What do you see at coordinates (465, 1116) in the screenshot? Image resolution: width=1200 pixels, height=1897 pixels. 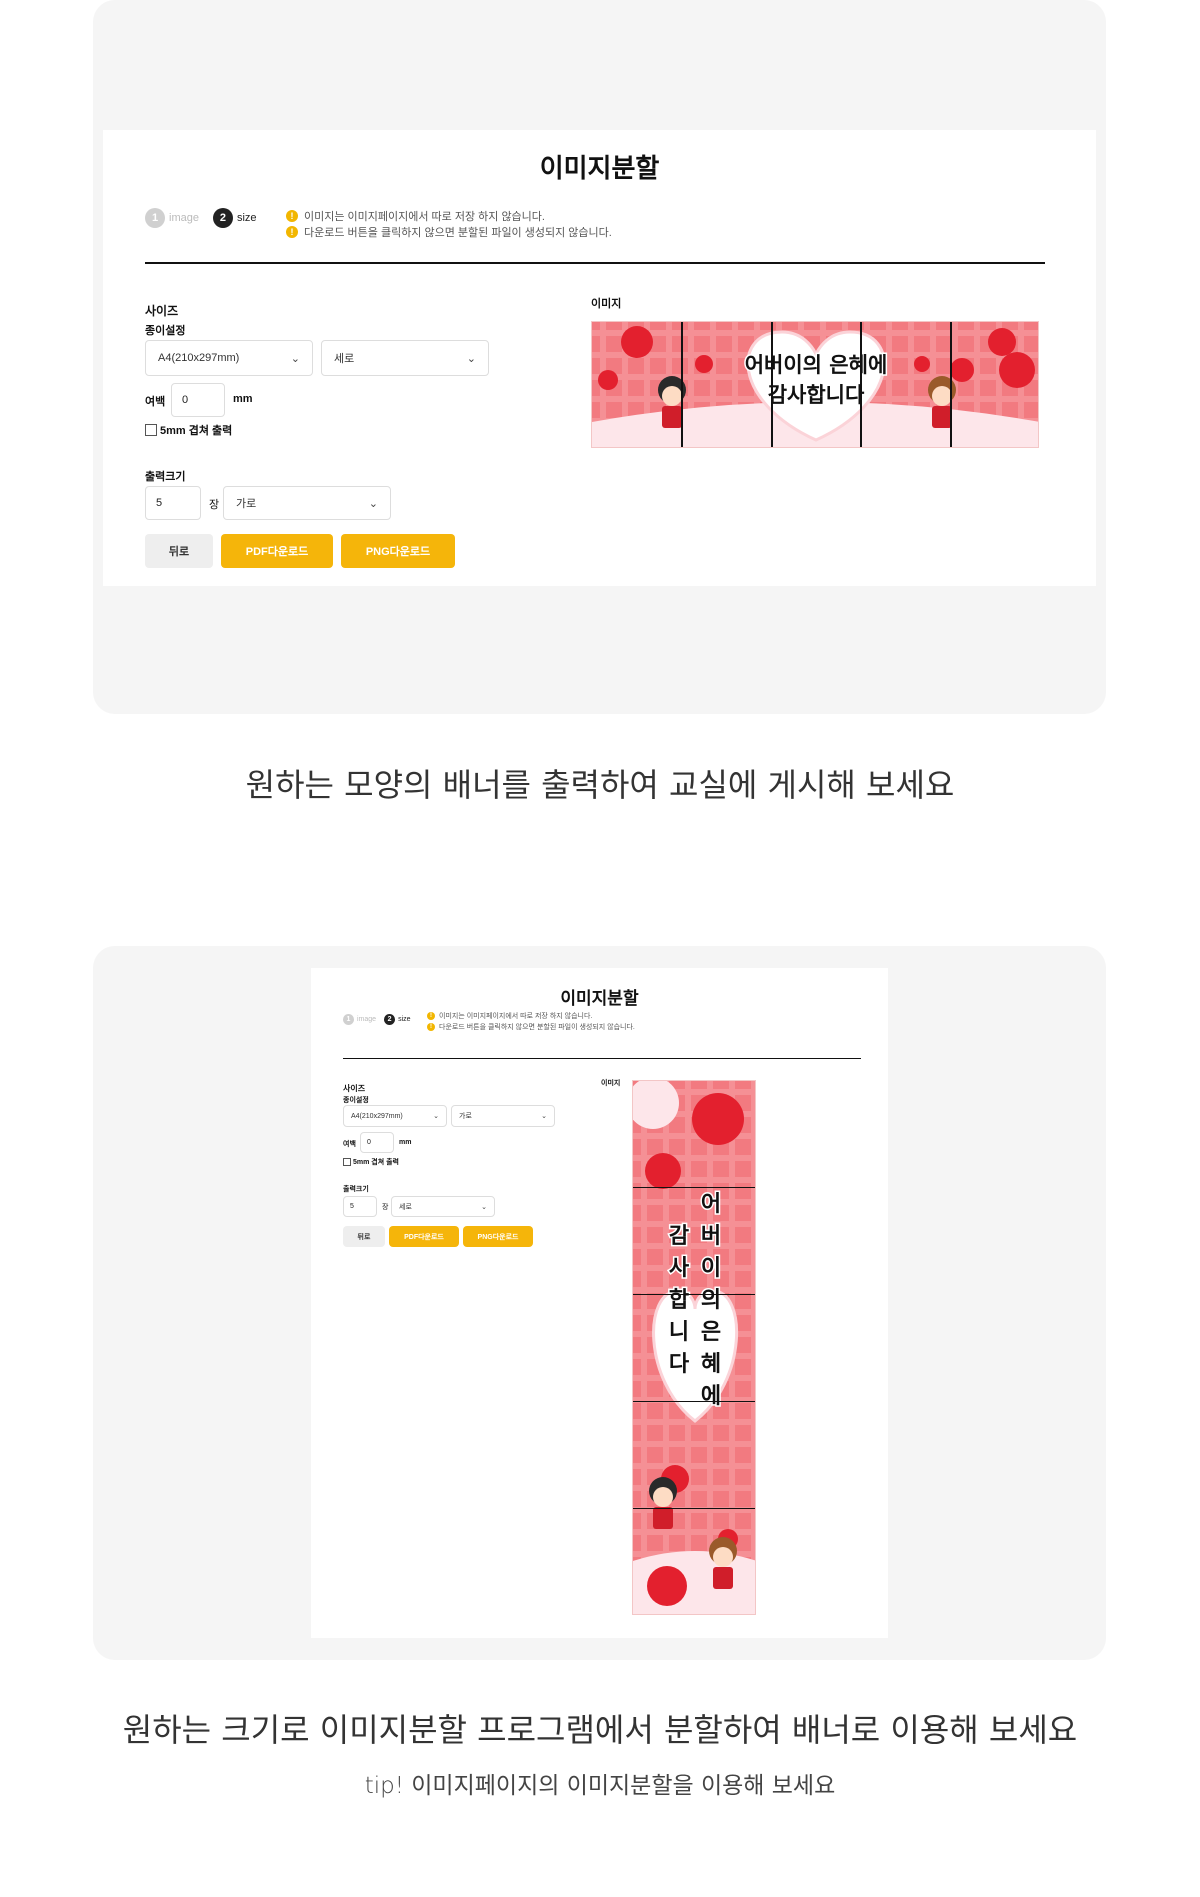 I see `orientation-value: 가로` at bounding box center [465, 1116].